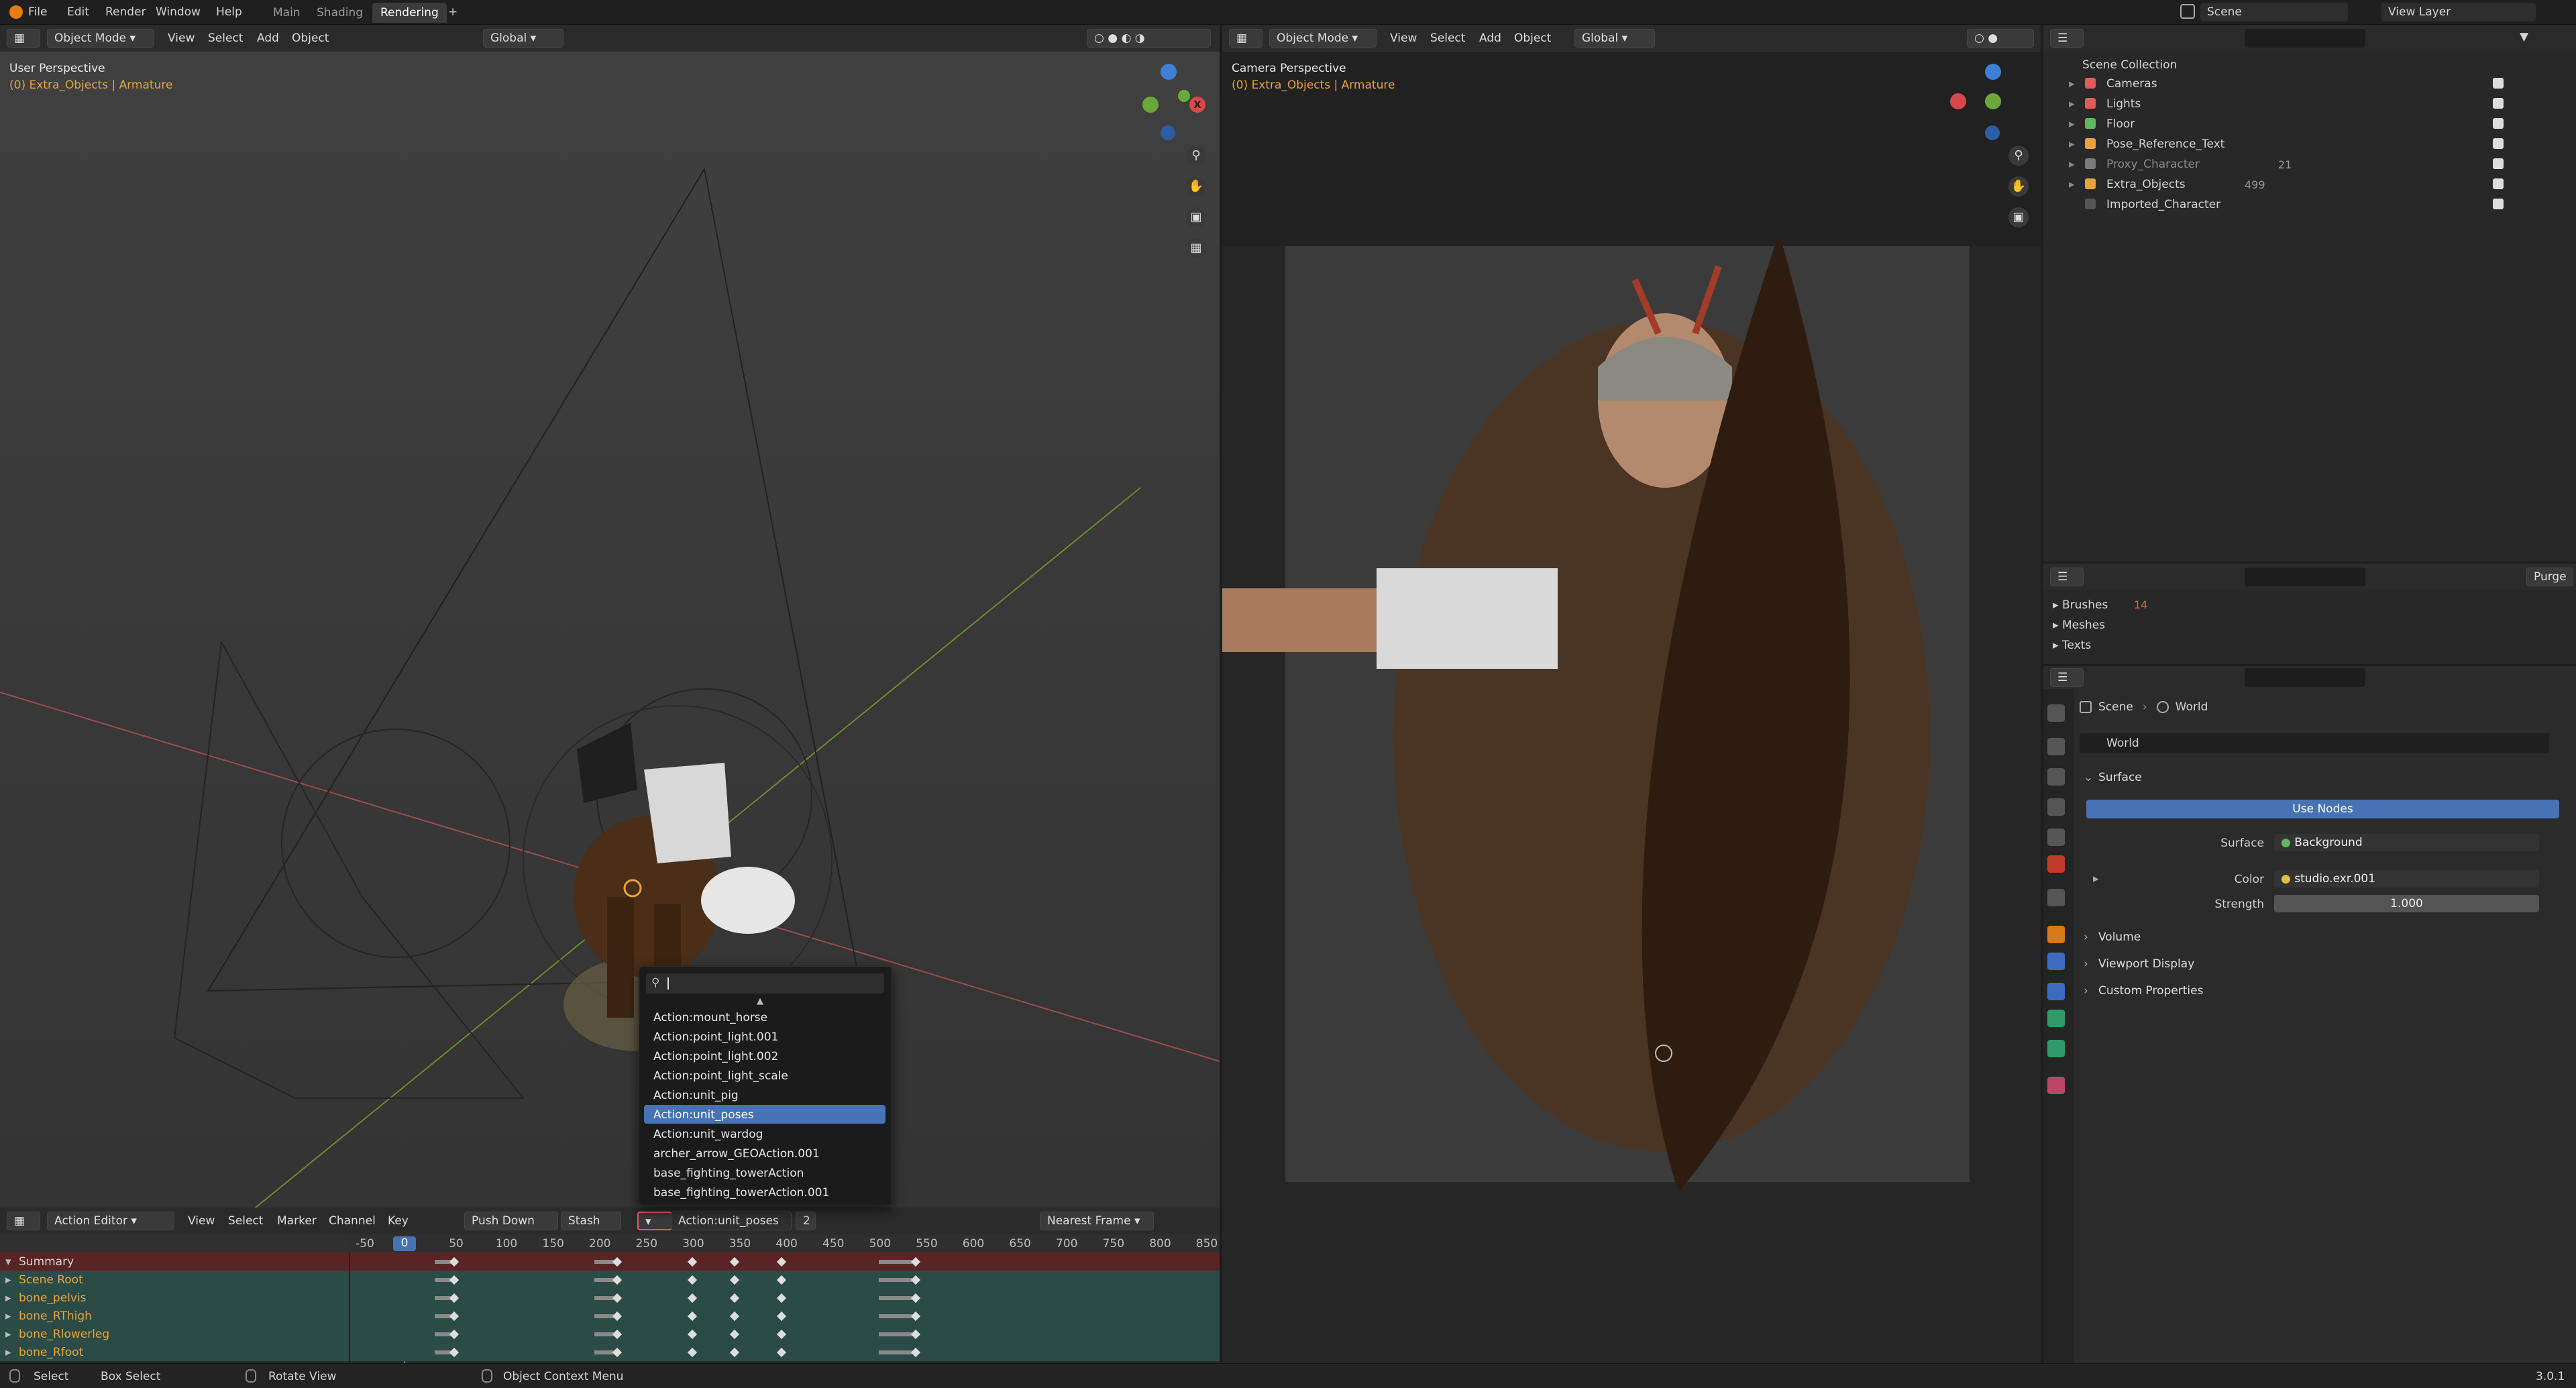 This screenshot has width=2576, height=1388. I want to click on pan-hand-icon-2: ✋, so click(2018, 186).